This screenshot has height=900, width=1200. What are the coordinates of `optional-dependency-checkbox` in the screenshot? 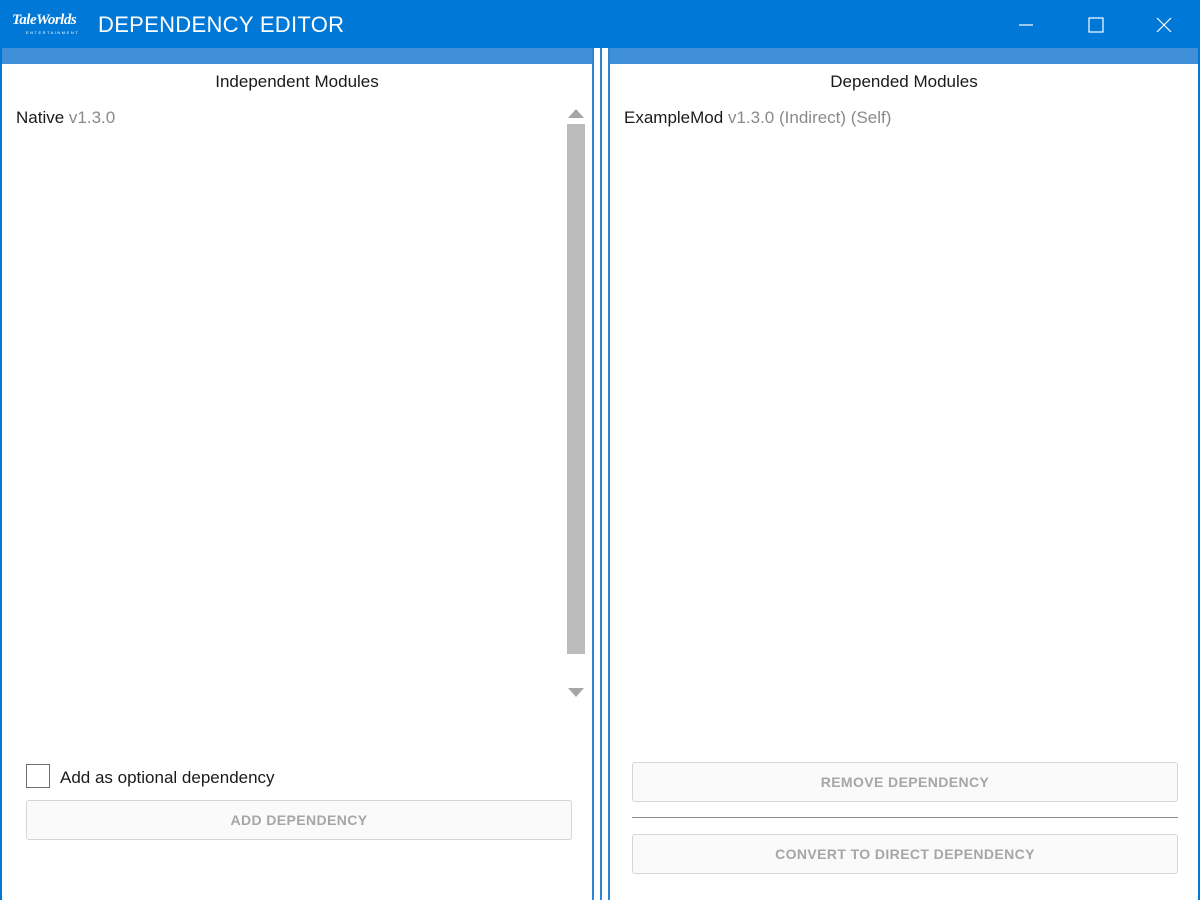 It's located at (38, 776).